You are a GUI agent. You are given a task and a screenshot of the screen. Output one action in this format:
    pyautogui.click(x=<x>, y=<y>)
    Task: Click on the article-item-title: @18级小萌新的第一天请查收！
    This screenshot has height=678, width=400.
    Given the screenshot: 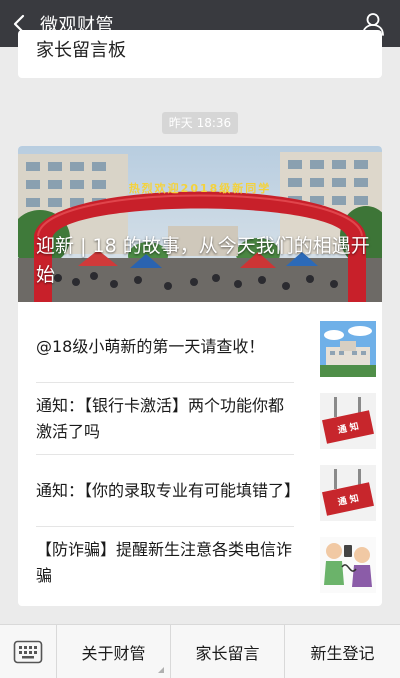 What is the action you would take?
    pyautogui.click(x=150, y=346)
    